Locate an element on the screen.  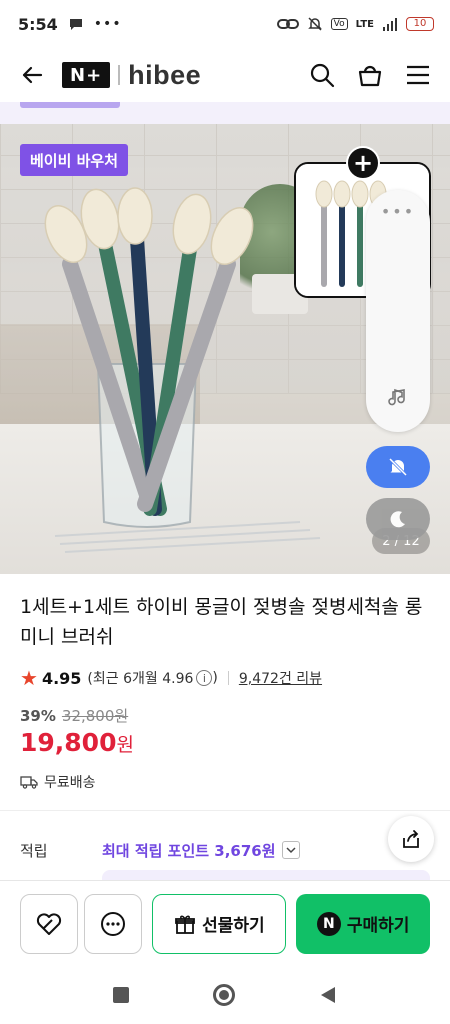
discount-row: 39% 32,800원 is located at coordinates (74, 715).